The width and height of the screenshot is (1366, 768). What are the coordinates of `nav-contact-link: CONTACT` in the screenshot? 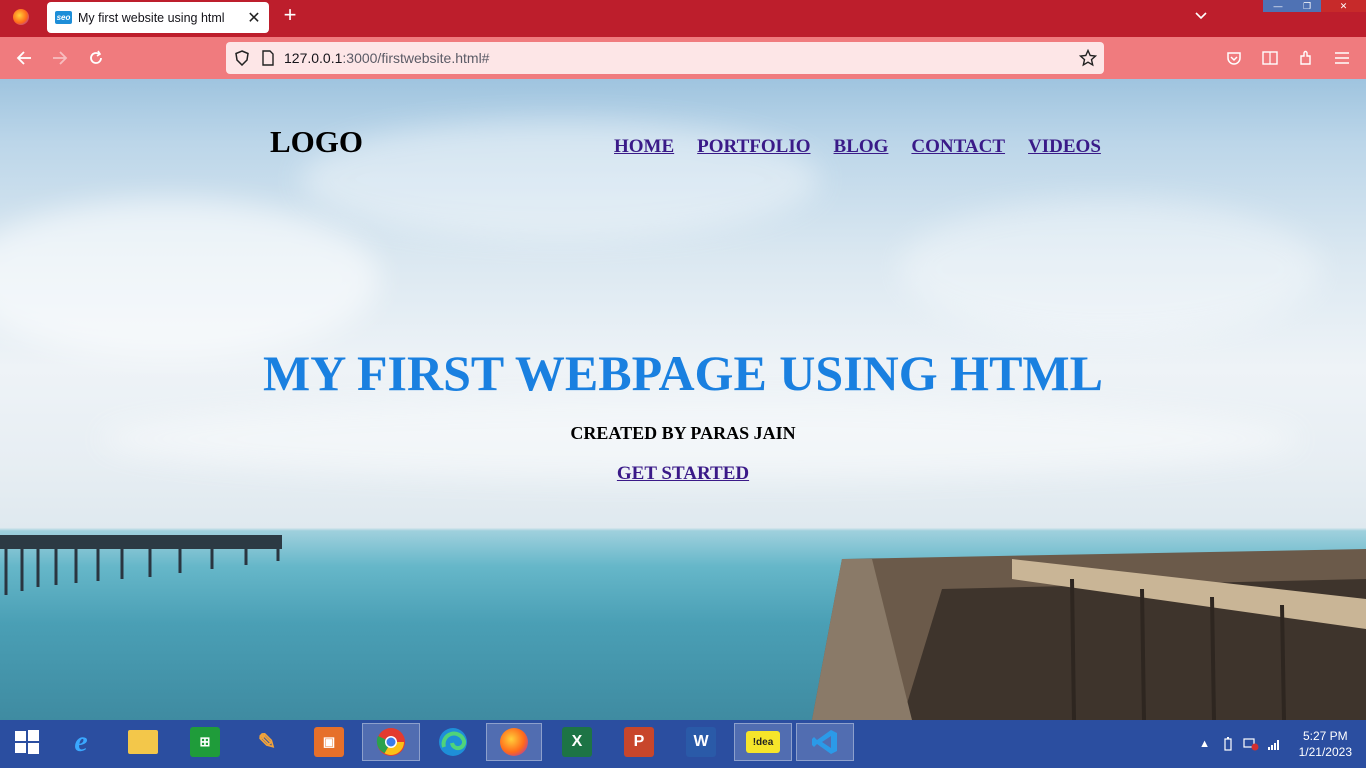 It's located at (958, 147).